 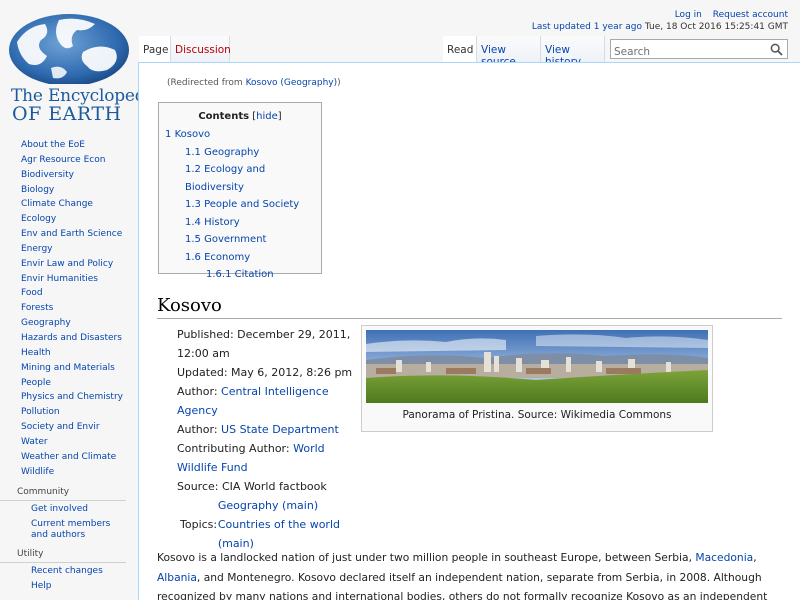 I want to click on sidebar-utility: Utility Recent changes Help, so click(x=69, y=570).